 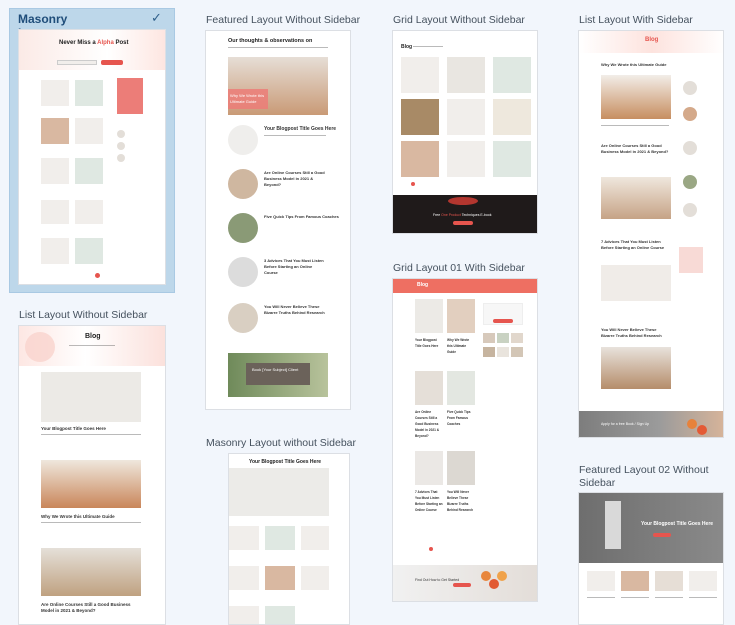 I want to click on layout-title: Featured Layout Without Sidebar, so click(x=283, y=20).